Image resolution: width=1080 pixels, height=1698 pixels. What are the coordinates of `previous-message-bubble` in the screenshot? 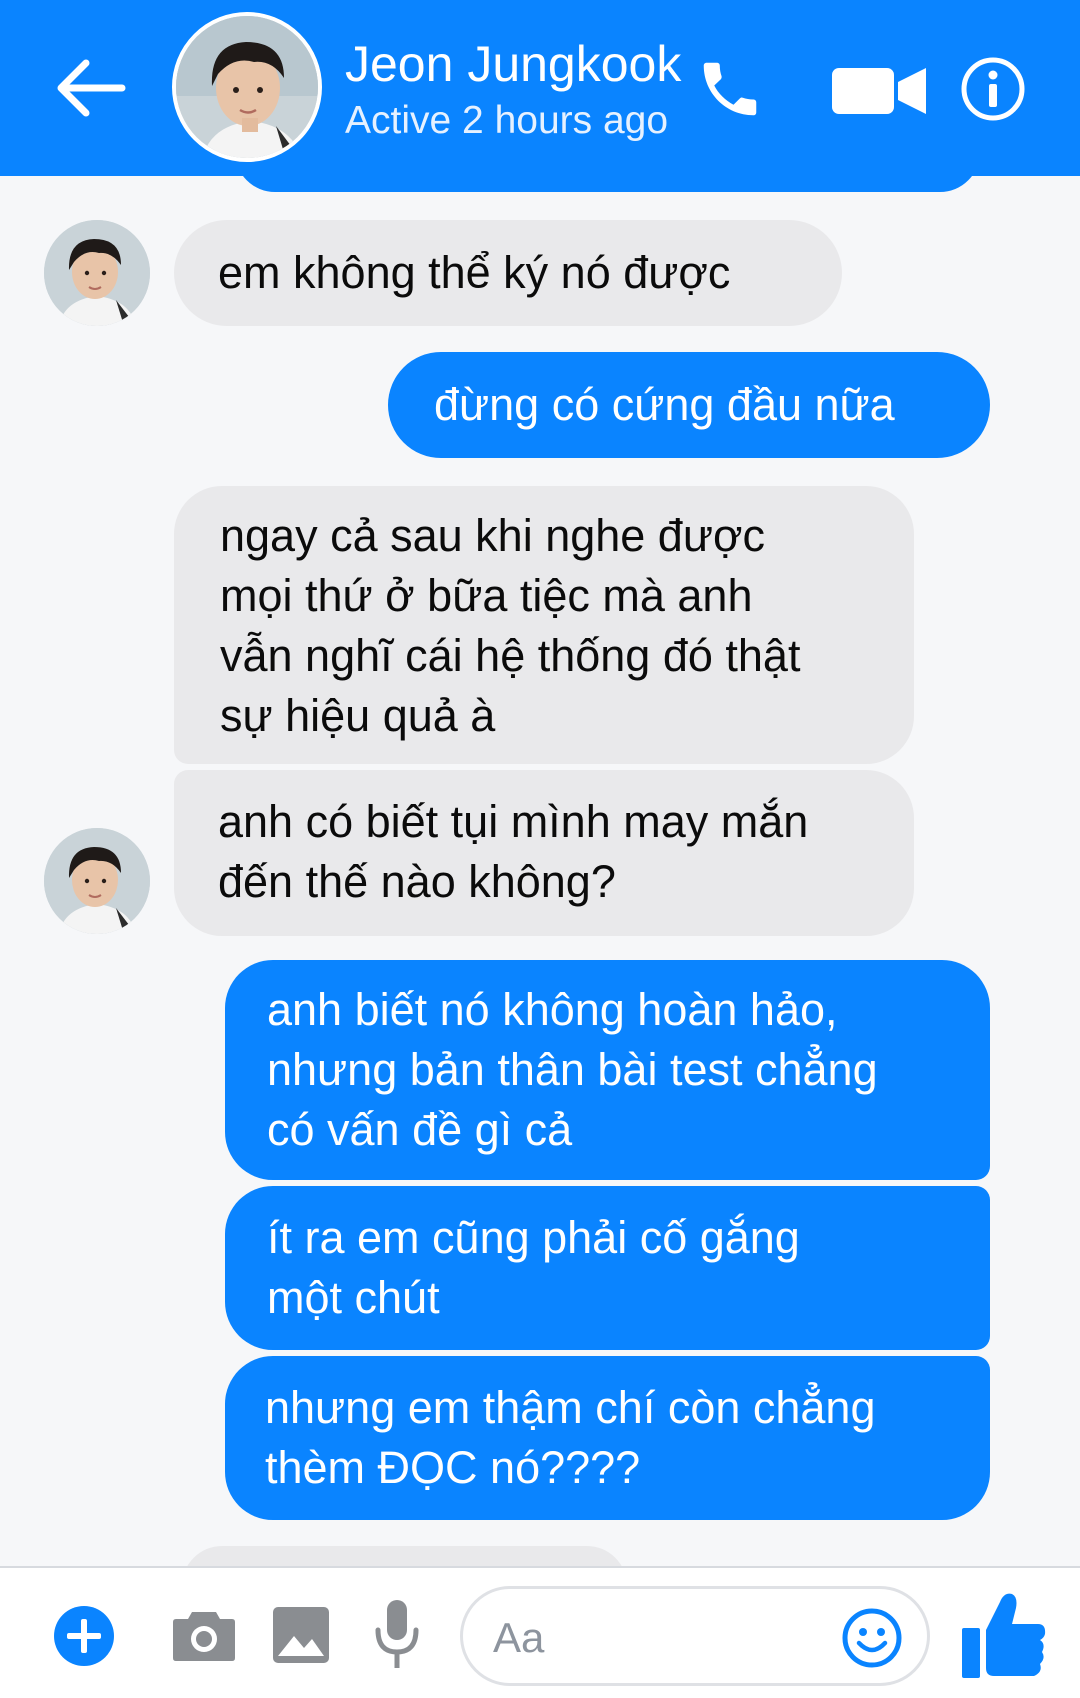 It's located at (607, 184).